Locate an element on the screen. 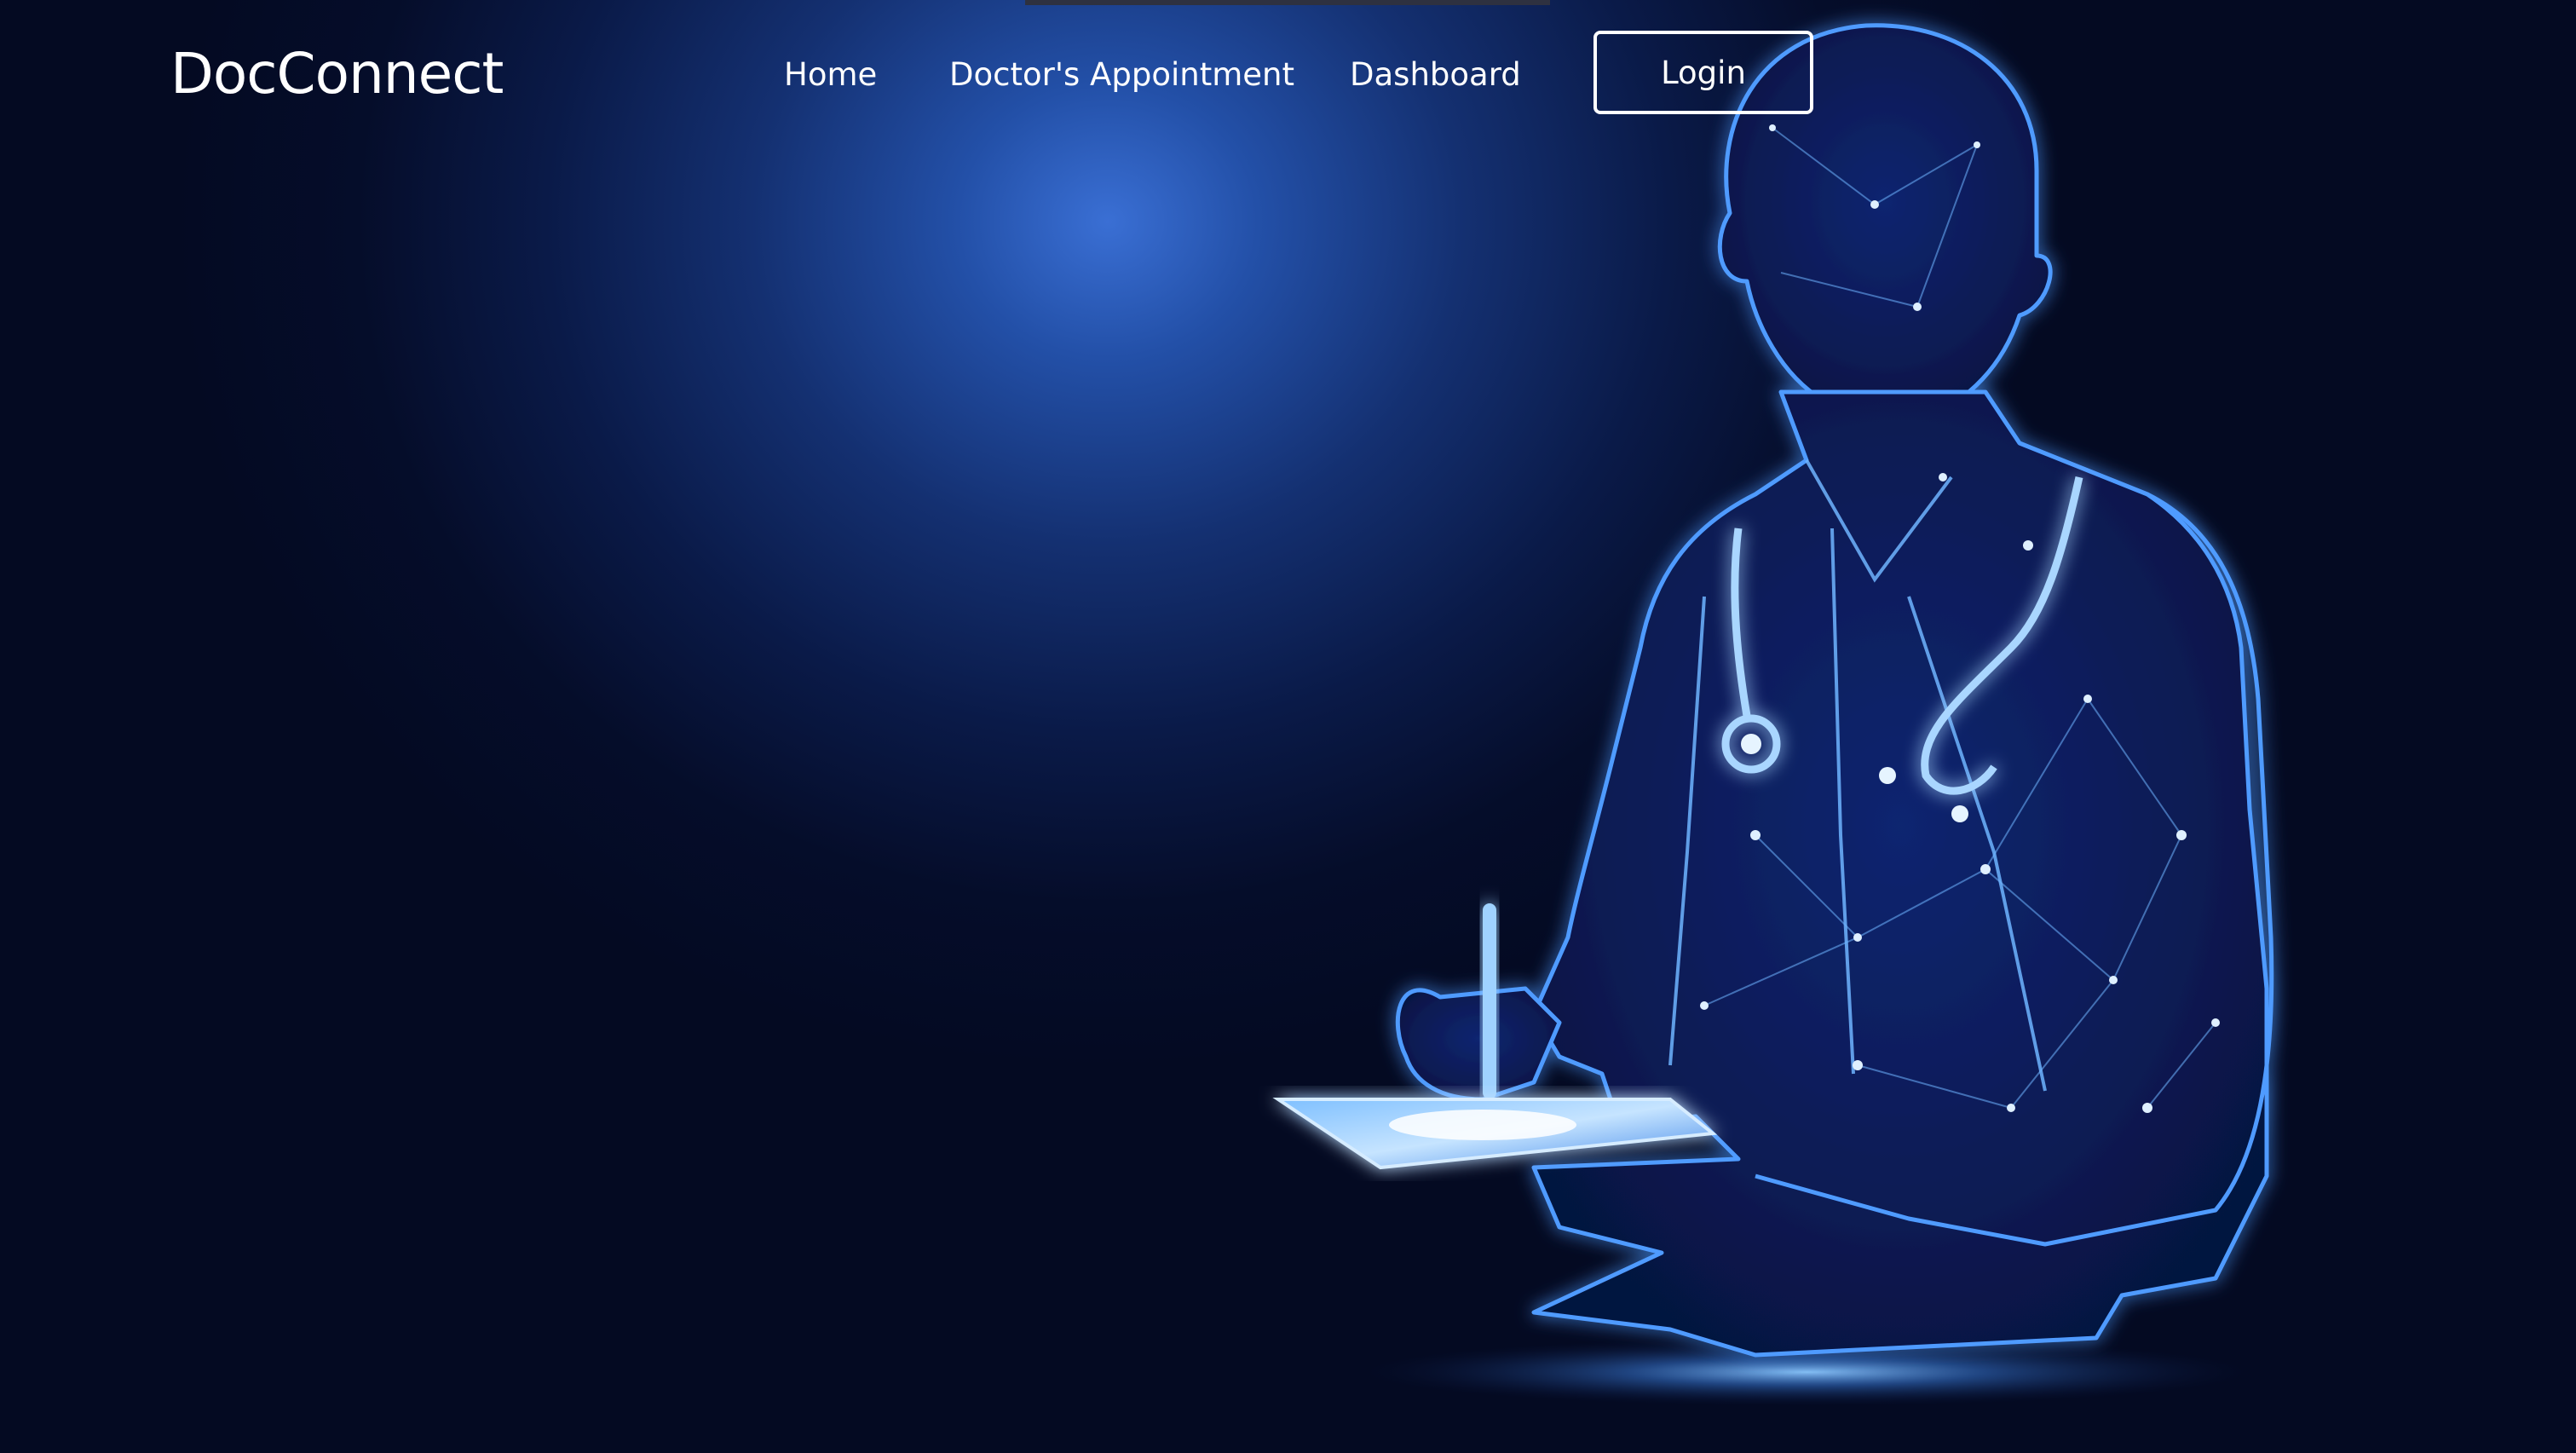  nav-link-doctors-appointment: Doctor's Appointment is located at coordinates (1121, 74).